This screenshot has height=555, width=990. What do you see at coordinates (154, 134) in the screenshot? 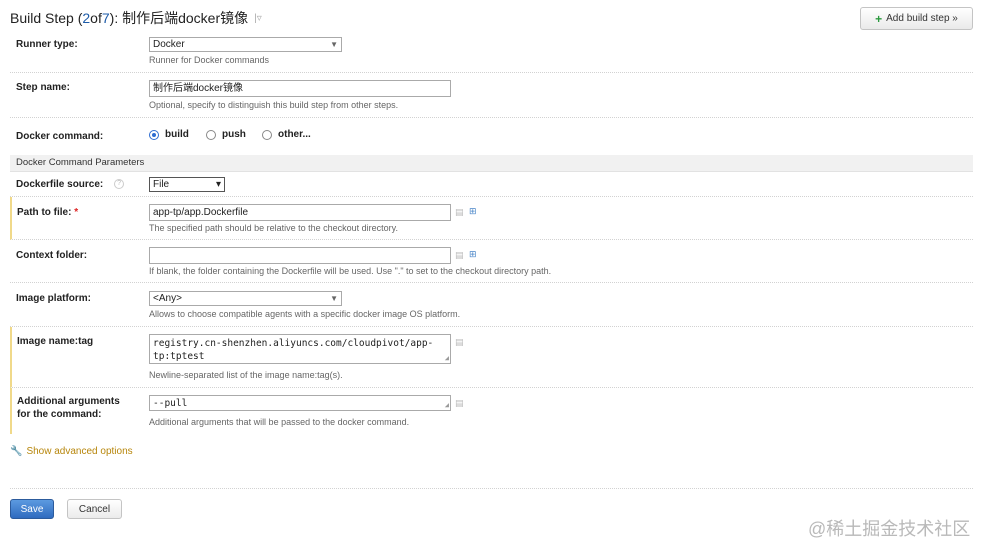
I see `radio-build-circle` at bounding box center [154, 134].